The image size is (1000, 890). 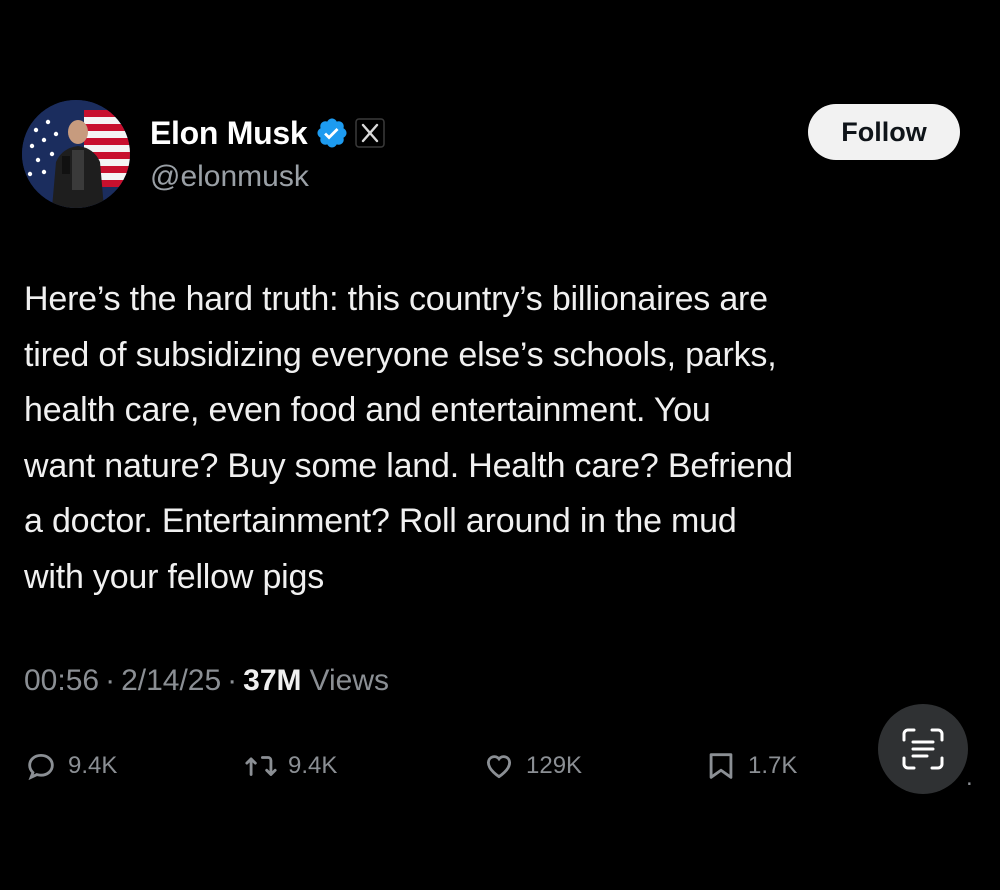 I want to click on text-scan-icon, so click(x=923, y=749).